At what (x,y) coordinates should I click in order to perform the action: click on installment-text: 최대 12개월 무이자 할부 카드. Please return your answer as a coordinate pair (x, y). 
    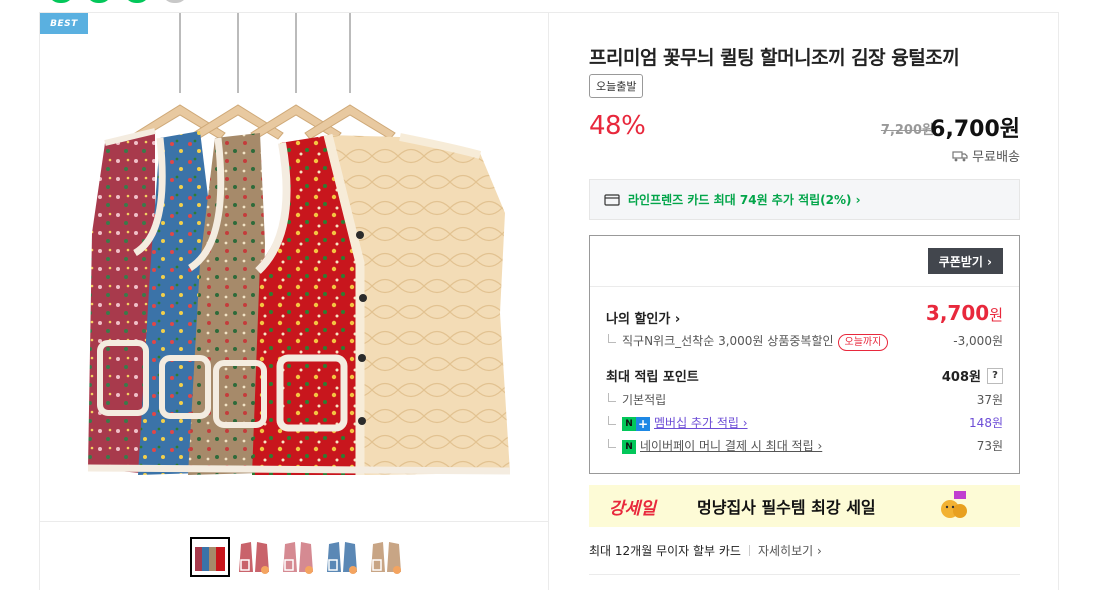
    Looking at the image, I should click on (665, 551).